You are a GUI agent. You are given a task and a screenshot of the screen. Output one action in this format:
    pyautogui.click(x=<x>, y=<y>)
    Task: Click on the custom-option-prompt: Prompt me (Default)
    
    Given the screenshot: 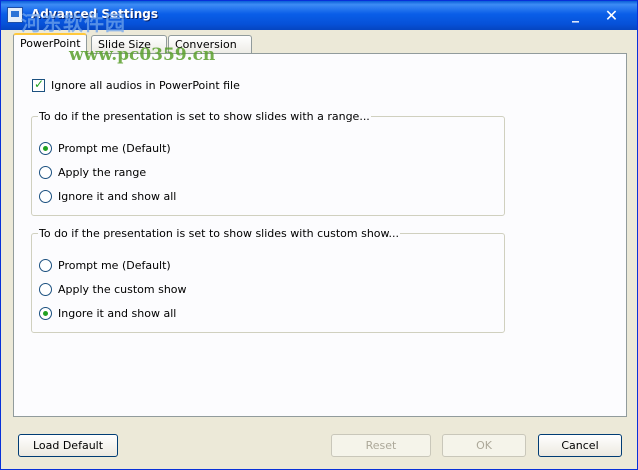 What is the action you would take?
    pyautogui.click(x=105, y=265)
    